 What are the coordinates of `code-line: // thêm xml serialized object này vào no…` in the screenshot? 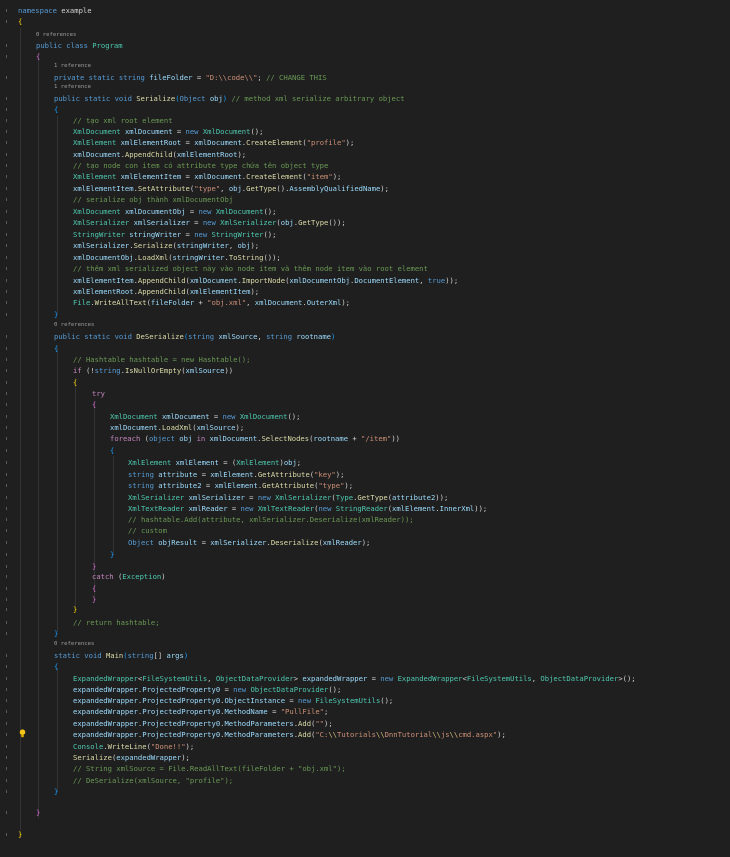 It's located at (250, 268).